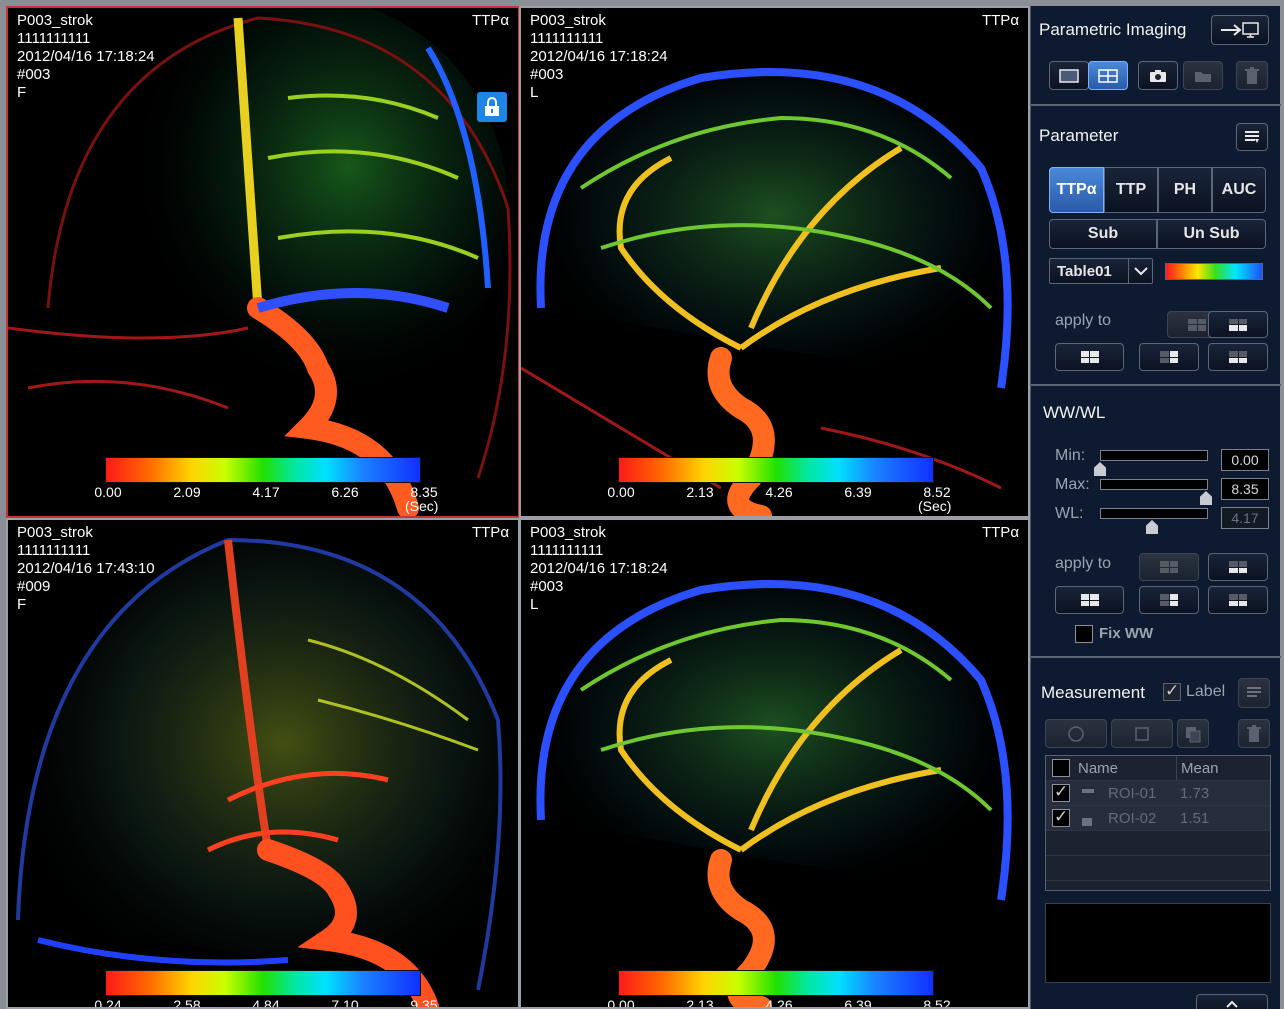 Image resolution: width=1284 pixels, height=1009 pixels. I want to click on wl-slider, so click(1154, 513).